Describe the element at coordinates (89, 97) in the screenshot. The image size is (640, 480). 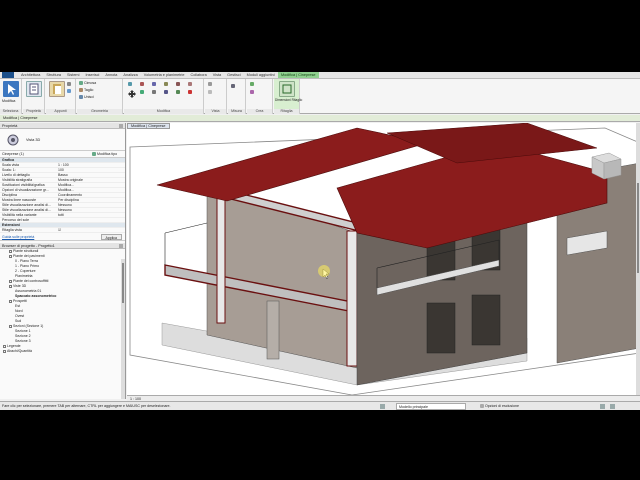
I see `join-label: Unisci` at that location.